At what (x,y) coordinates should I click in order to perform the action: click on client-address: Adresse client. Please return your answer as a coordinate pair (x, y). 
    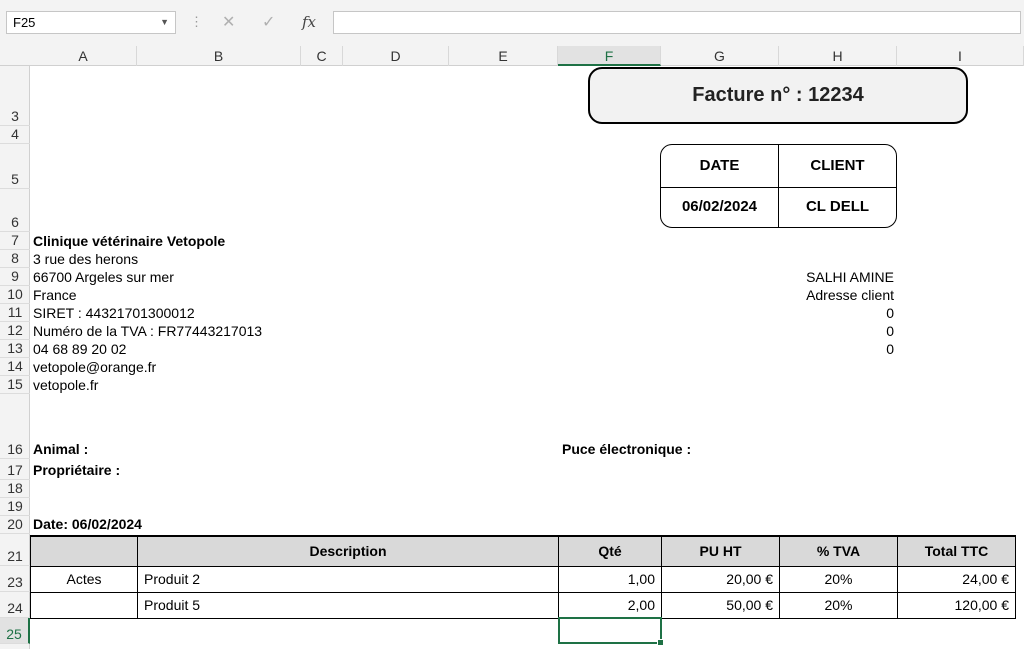
    Looking at the image, I should click on (836, 295).